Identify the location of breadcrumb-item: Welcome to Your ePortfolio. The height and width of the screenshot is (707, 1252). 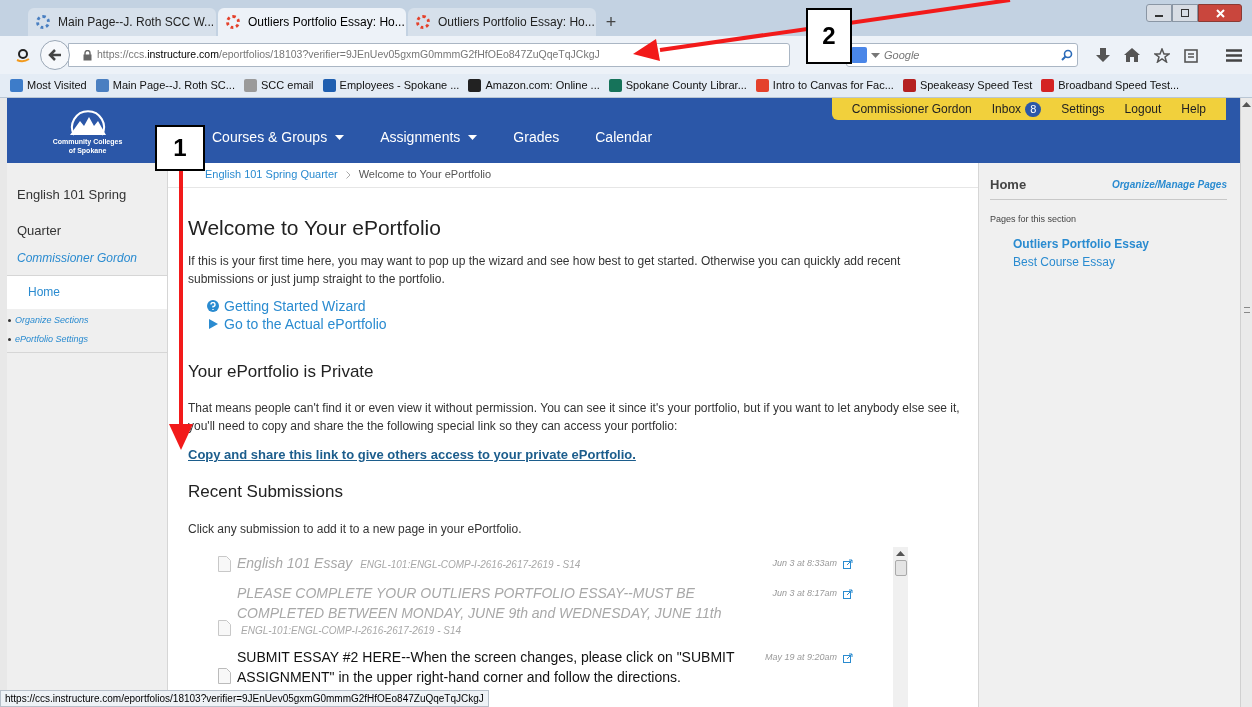
(425, 175).